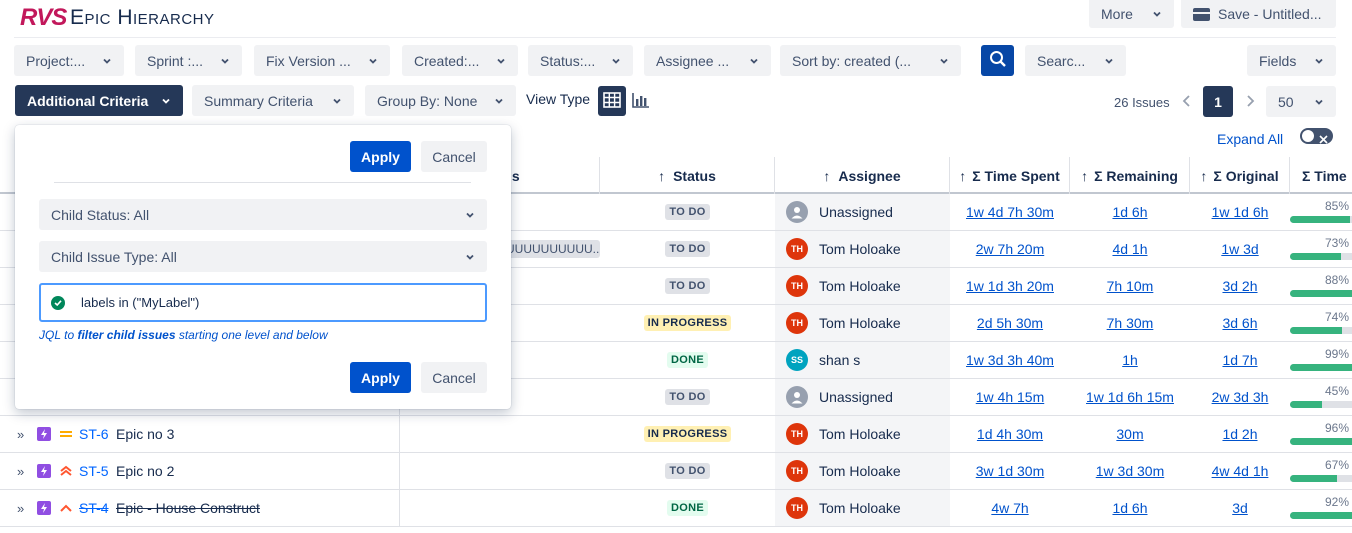  Describe the element at coordinates (1337, 428) in the screenshot. I see `progress-percent: 96%` at that location.